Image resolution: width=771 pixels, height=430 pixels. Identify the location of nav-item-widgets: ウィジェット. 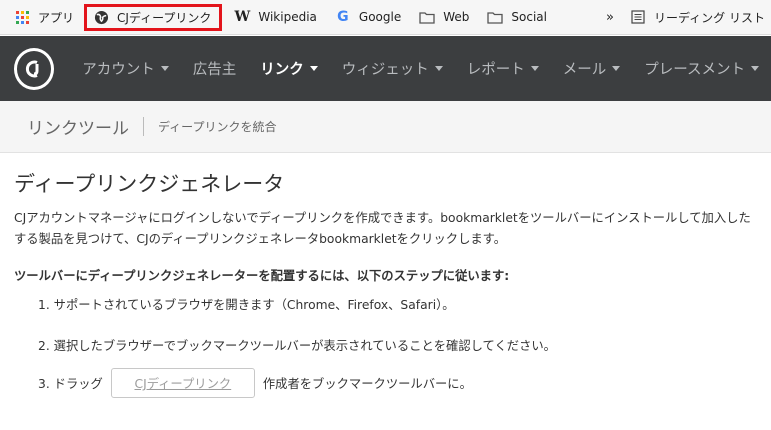
(392, 68).